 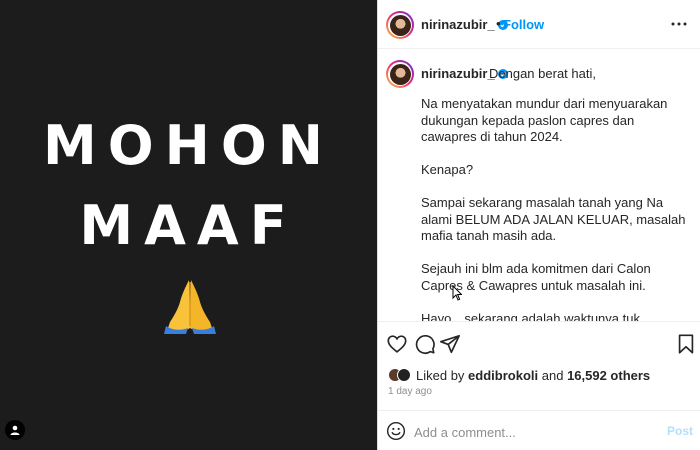 I want to click on comment-input, so click(x=524, y=432).